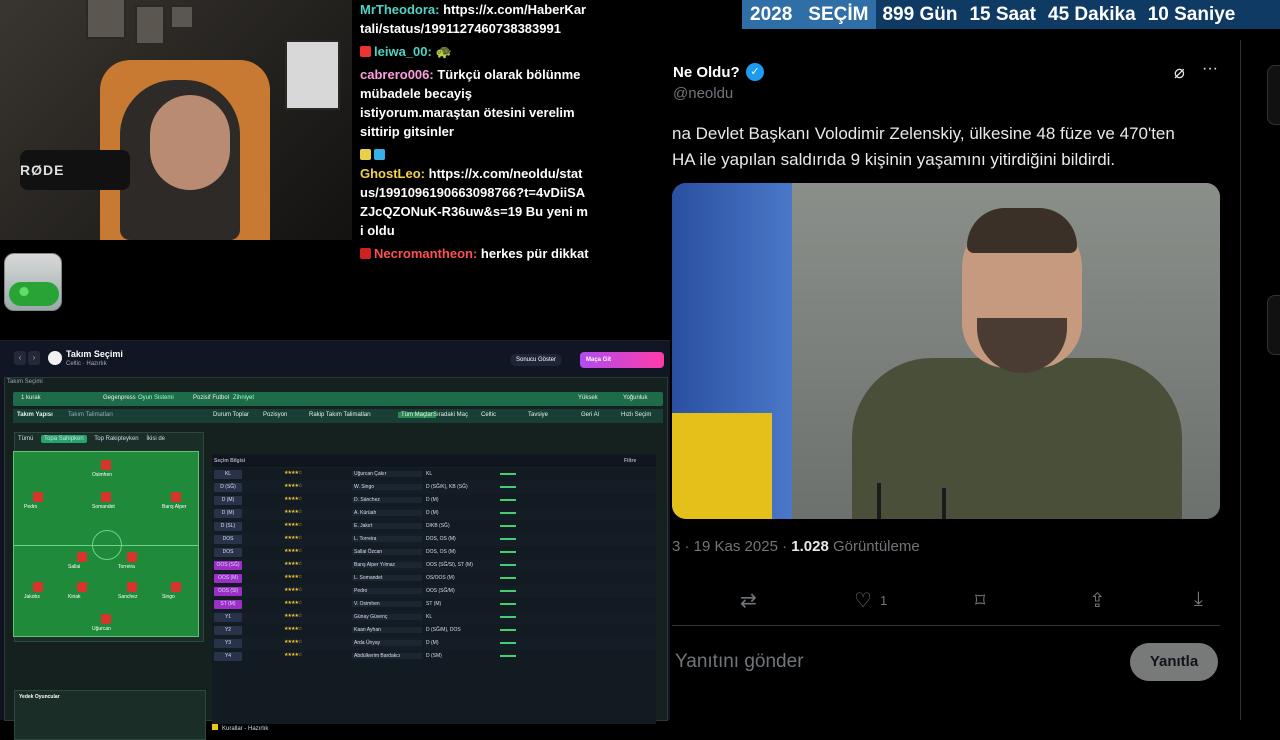  I want to click on position-badge: OOS (SĞ), so click(228, 565).